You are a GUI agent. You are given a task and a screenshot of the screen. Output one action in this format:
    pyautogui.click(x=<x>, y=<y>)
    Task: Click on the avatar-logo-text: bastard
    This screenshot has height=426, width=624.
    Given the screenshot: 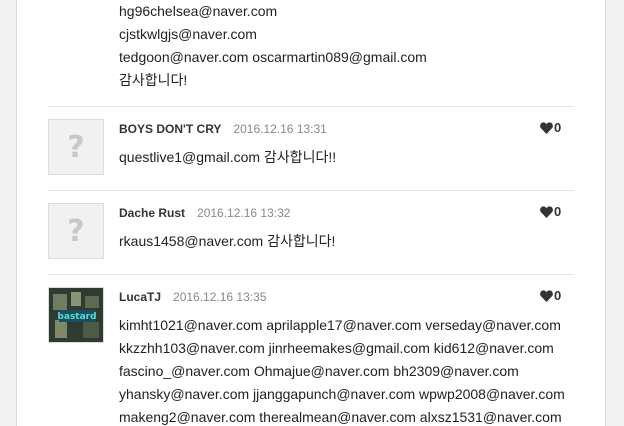 What is the action you would take?
    pyautogui.click(x=76, y=317)
    